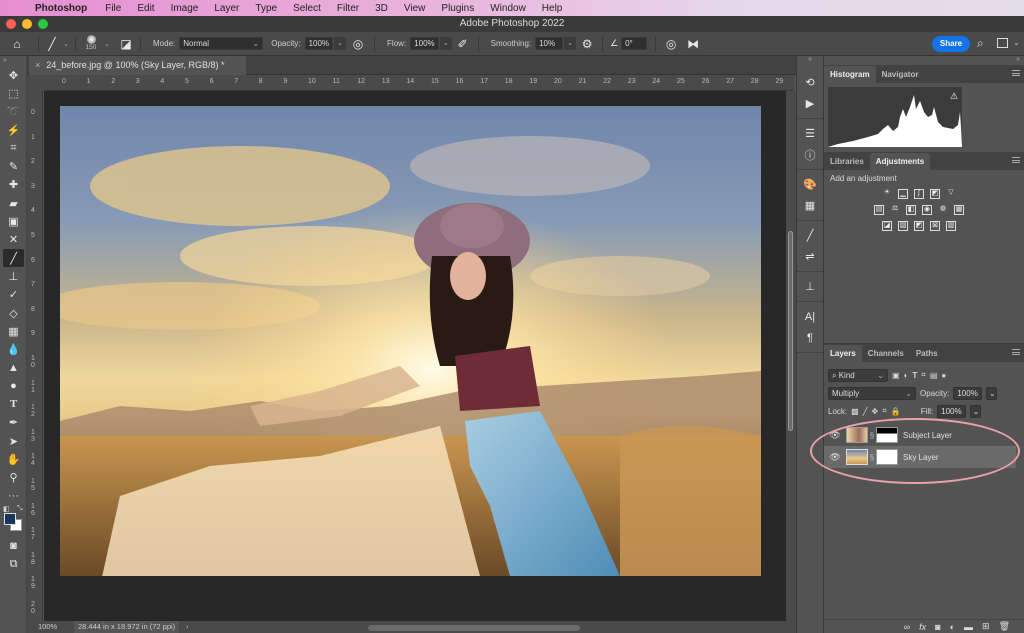  Describe the element at coordinates (911, 210) in the screenshot. I see `black-white-icon: ◧` at that location.